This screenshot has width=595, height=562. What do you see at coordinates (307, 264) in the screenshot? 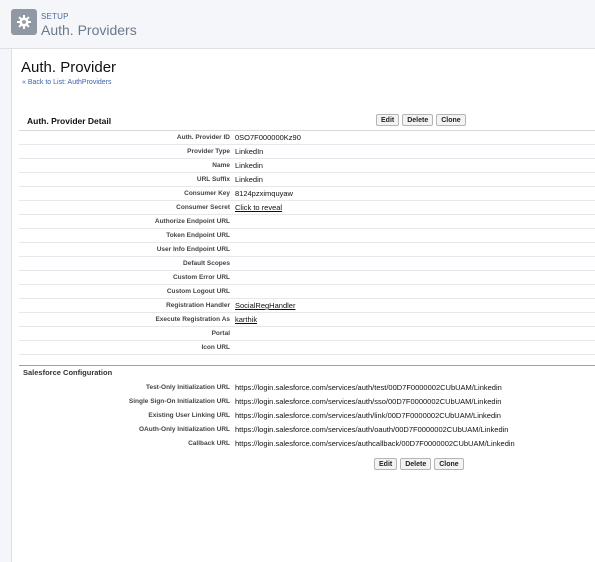
I see `field-row: Default Scopes` at bounding box center [307, 264].